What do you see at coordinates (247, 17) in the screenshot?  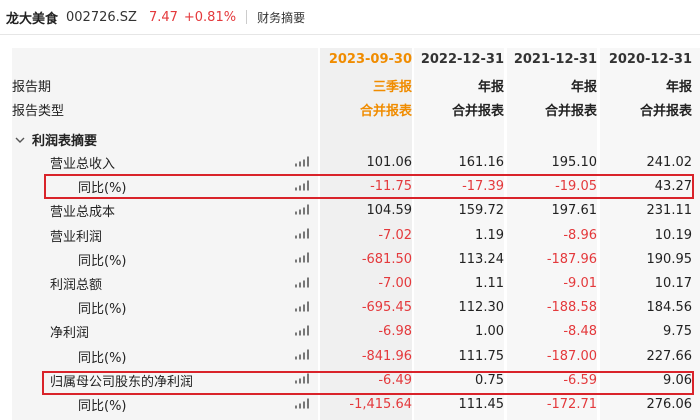 I see `header-divider` at bounding box center [247, 17].